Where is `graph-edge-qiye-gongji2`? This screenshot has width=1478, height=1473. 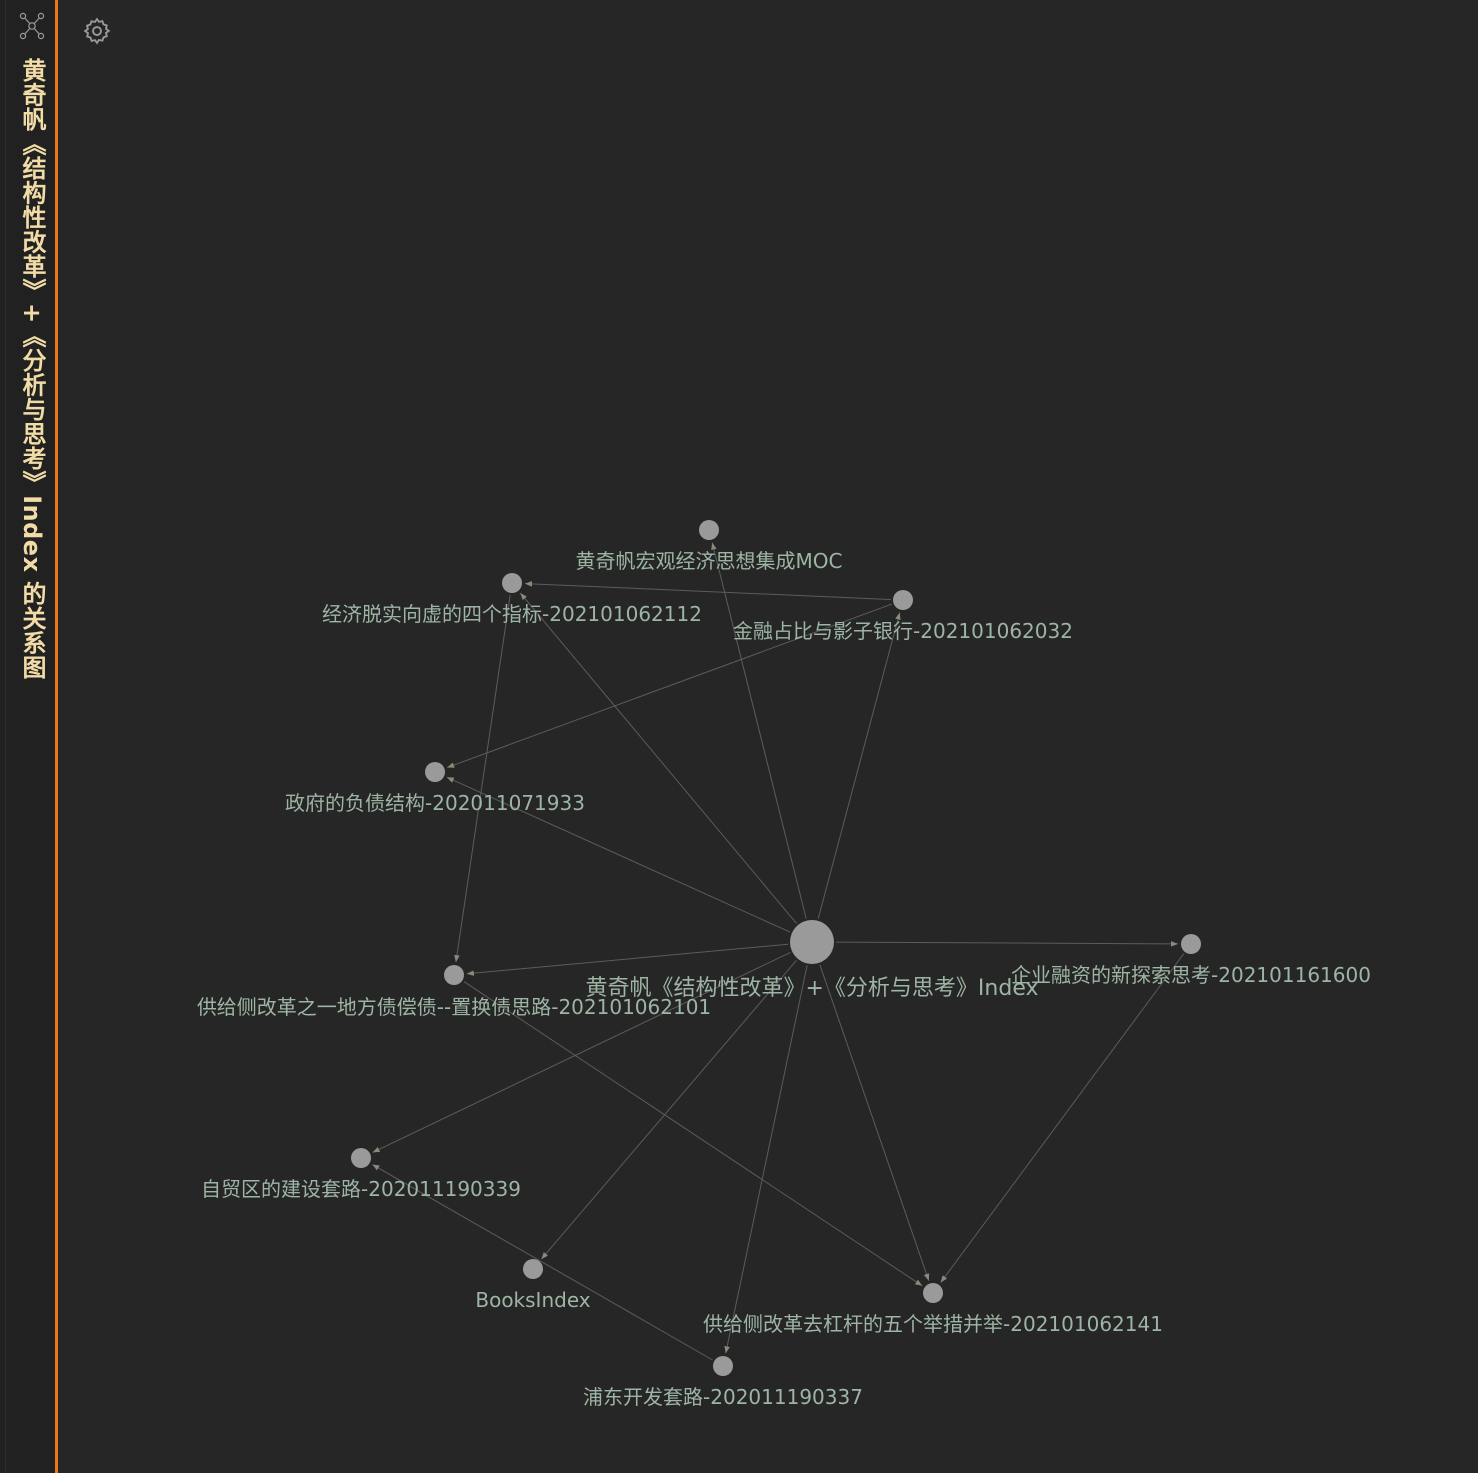 graph-edge-qiye-gongji2 is located at coordinates (1062, 1118).